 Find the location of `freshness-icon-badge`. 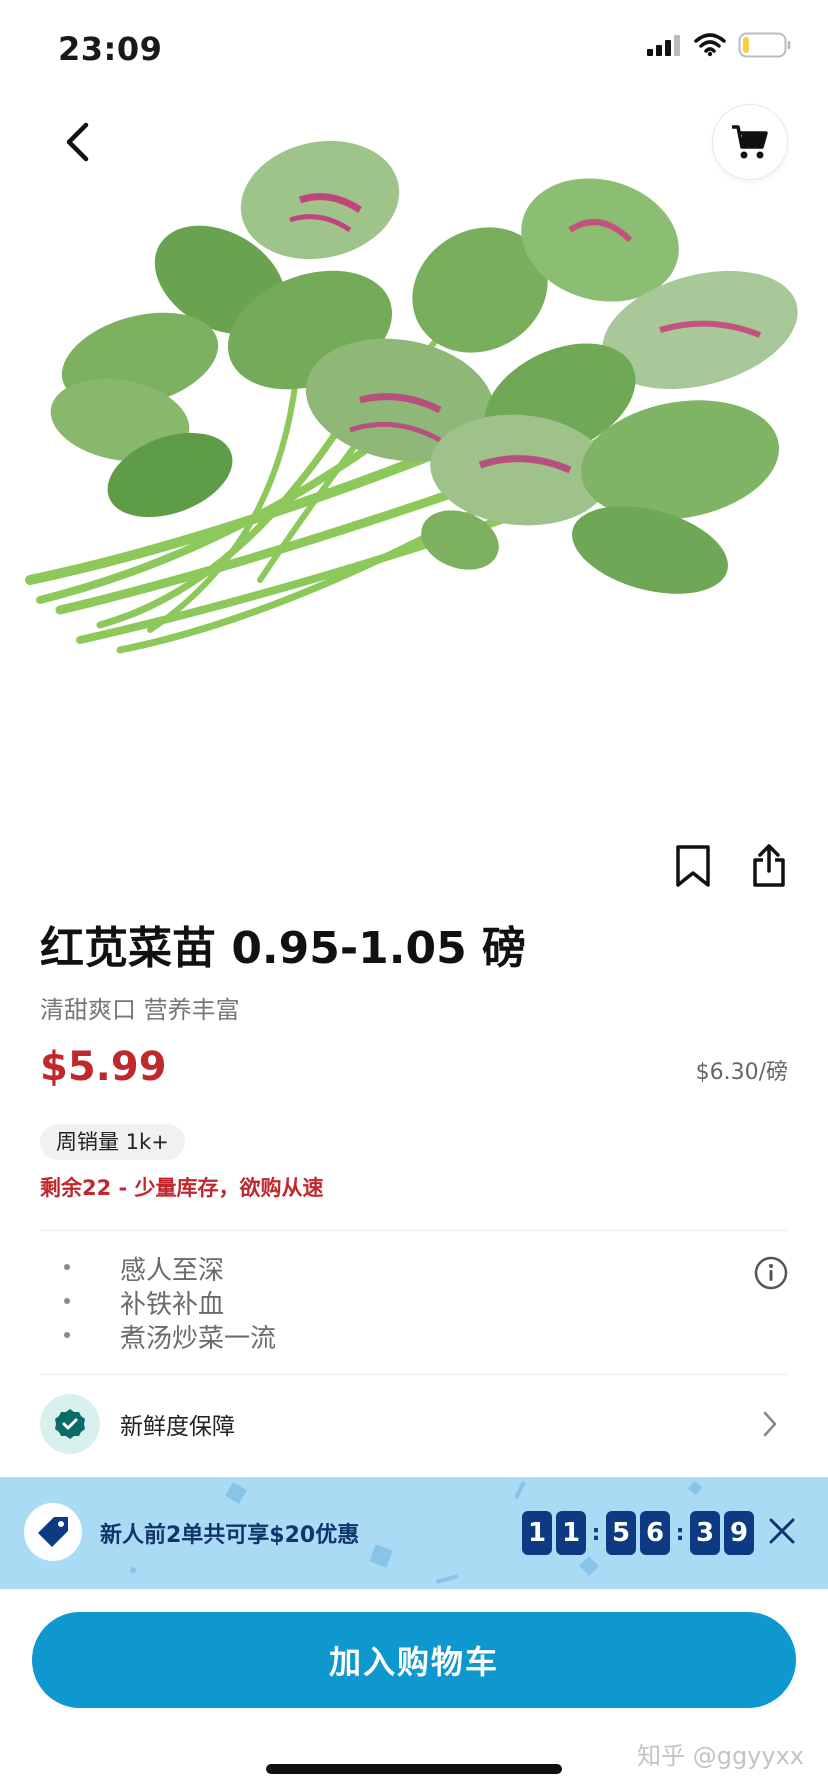

freshness-icon-badge is located at coordinates (70, 1424).